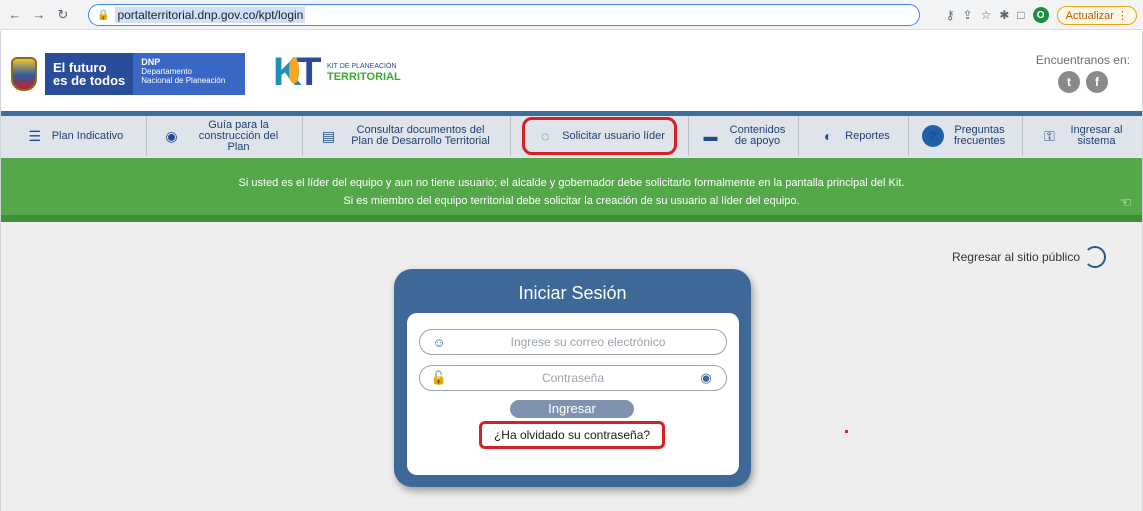 This screenshot has height=511, width=1143. What do you see at coordinates (572, 409) in the screenshot?
I see `login-submit-button: Ingresar` at bounding box center [572, 409].